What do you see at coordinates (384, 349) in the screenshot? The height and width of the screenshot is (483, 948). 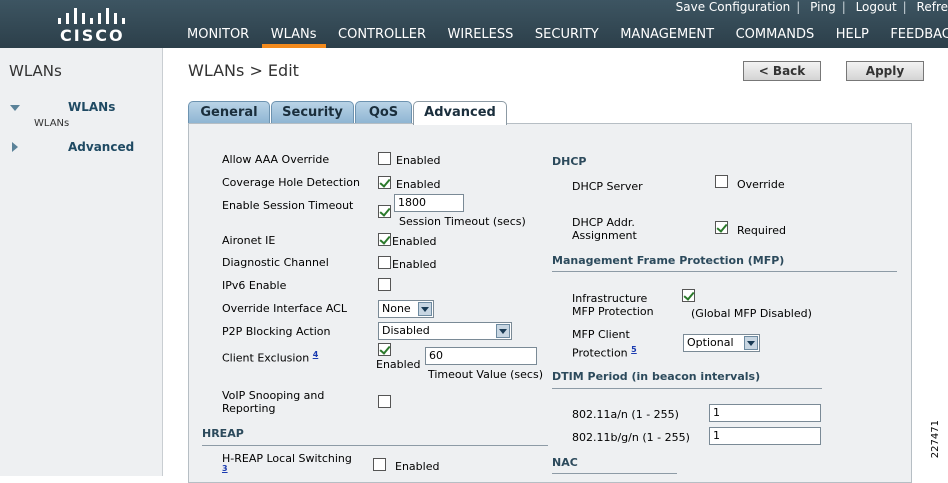 I see `client-exclusion-checkbox` at bounding box center [384, 349].